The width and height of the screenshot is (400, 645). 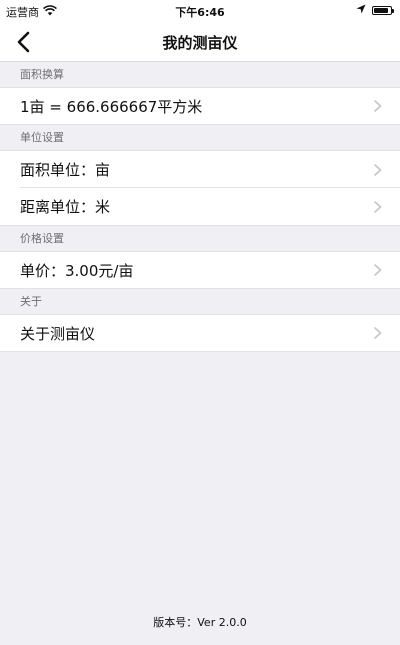 What do you see at coordinates (58, 333) in the screenshot?
I see `row-label: 关于测亩仪` at bounding box center [58, 333].